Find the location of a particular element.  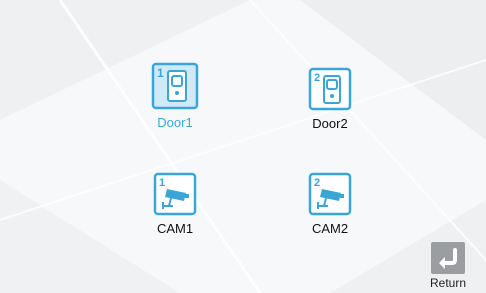

cam1-tile: 1 CAM1 is located at coordinates (175, 204).